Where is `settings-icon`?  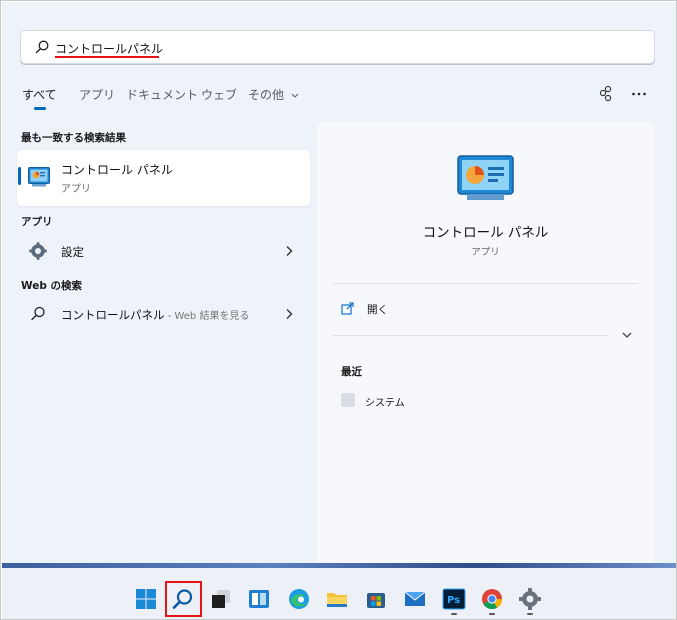
settings-icon is located at coordinates (530, 599).